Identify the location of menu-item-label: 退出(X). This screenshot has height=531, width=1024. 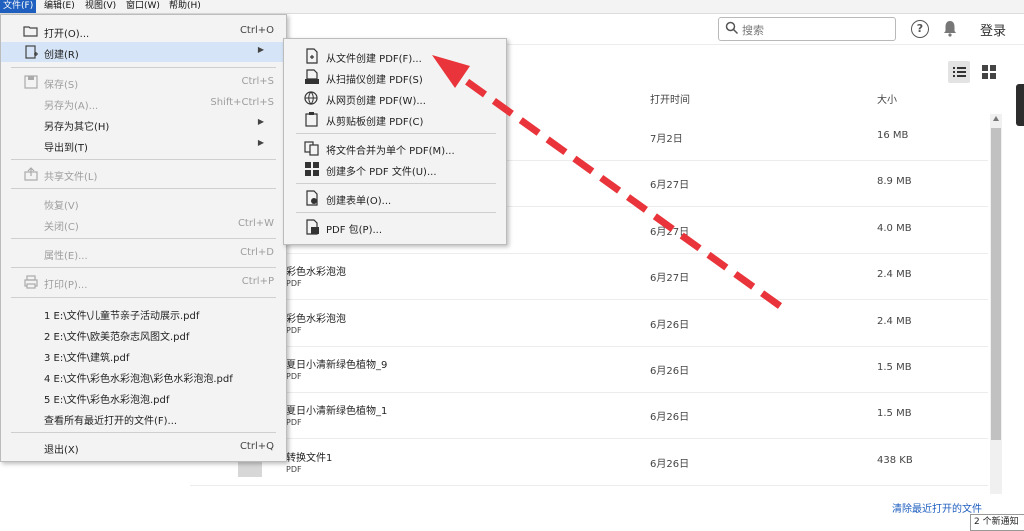
(61, 450).